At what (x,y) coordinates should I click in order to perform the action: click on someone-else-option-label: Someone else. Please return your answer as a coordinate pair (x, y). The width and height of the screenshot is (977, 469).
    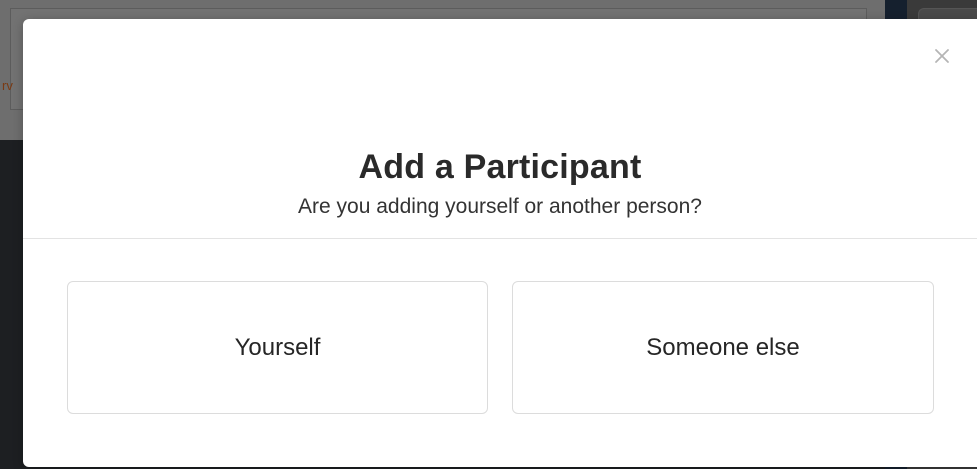
    Looking at the image, I should click on (723, 347).